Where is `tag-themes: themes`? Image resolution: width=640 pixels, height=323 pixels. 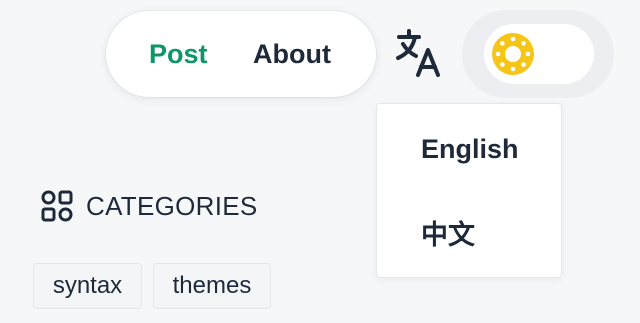 tag-themes: themes is located at coordinates (212, 286).